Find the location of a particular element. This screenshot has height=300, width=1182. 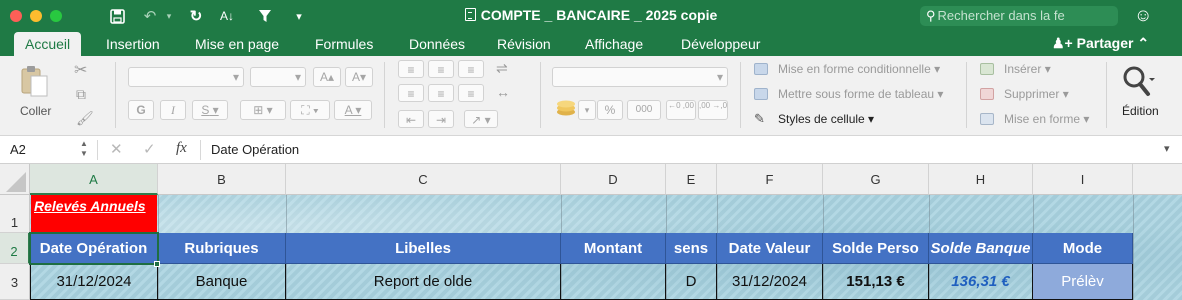

cell-d2-header: Montant is located at coordinates (613, 248).